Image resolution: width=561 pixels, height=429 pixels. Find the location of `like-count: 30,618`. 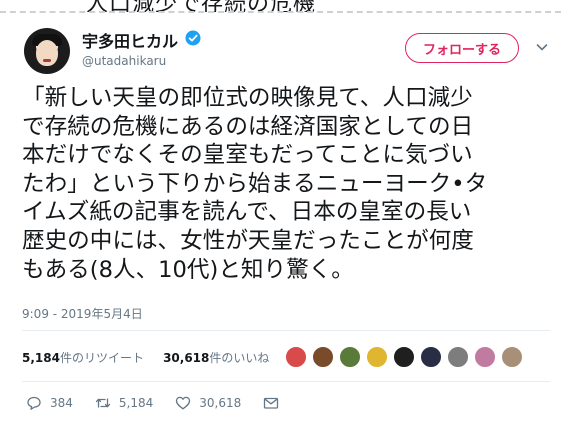

like-count: 30,618 is located at coordinates (186, 358).